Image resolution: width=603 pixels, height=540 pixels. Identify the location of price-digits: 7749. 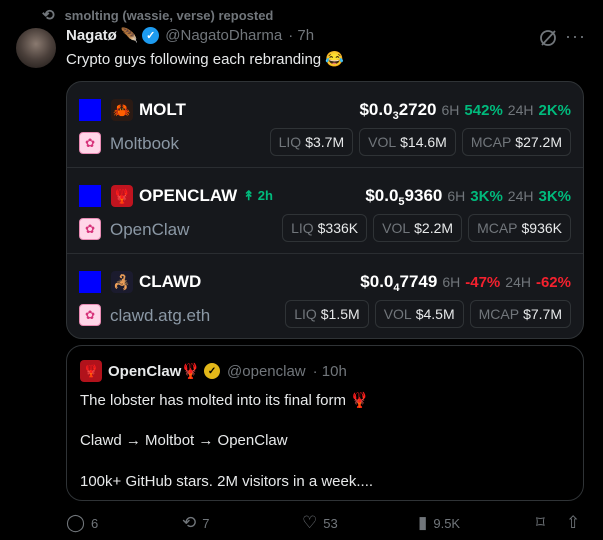
(418, 281).